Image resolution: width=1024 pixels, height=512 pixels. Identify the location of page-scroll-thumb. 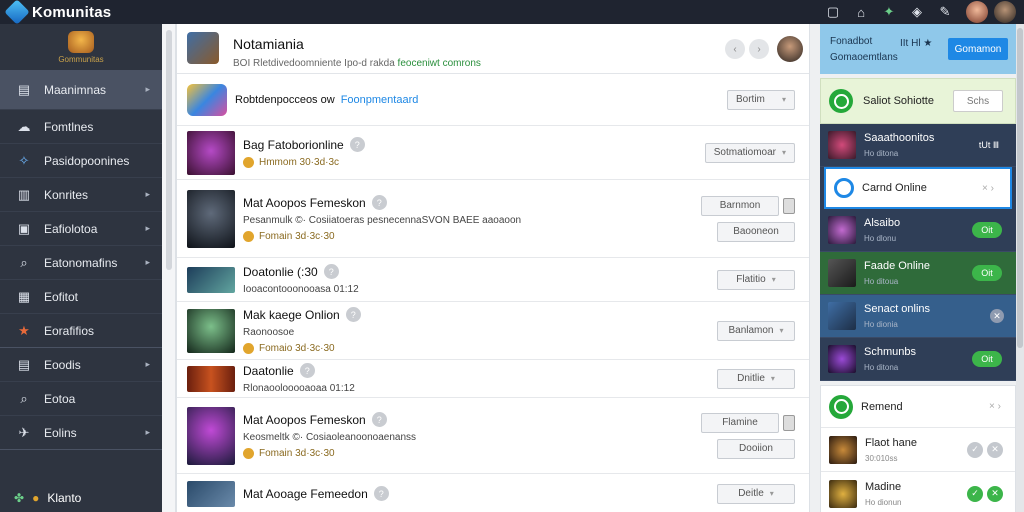
(1020, 188).